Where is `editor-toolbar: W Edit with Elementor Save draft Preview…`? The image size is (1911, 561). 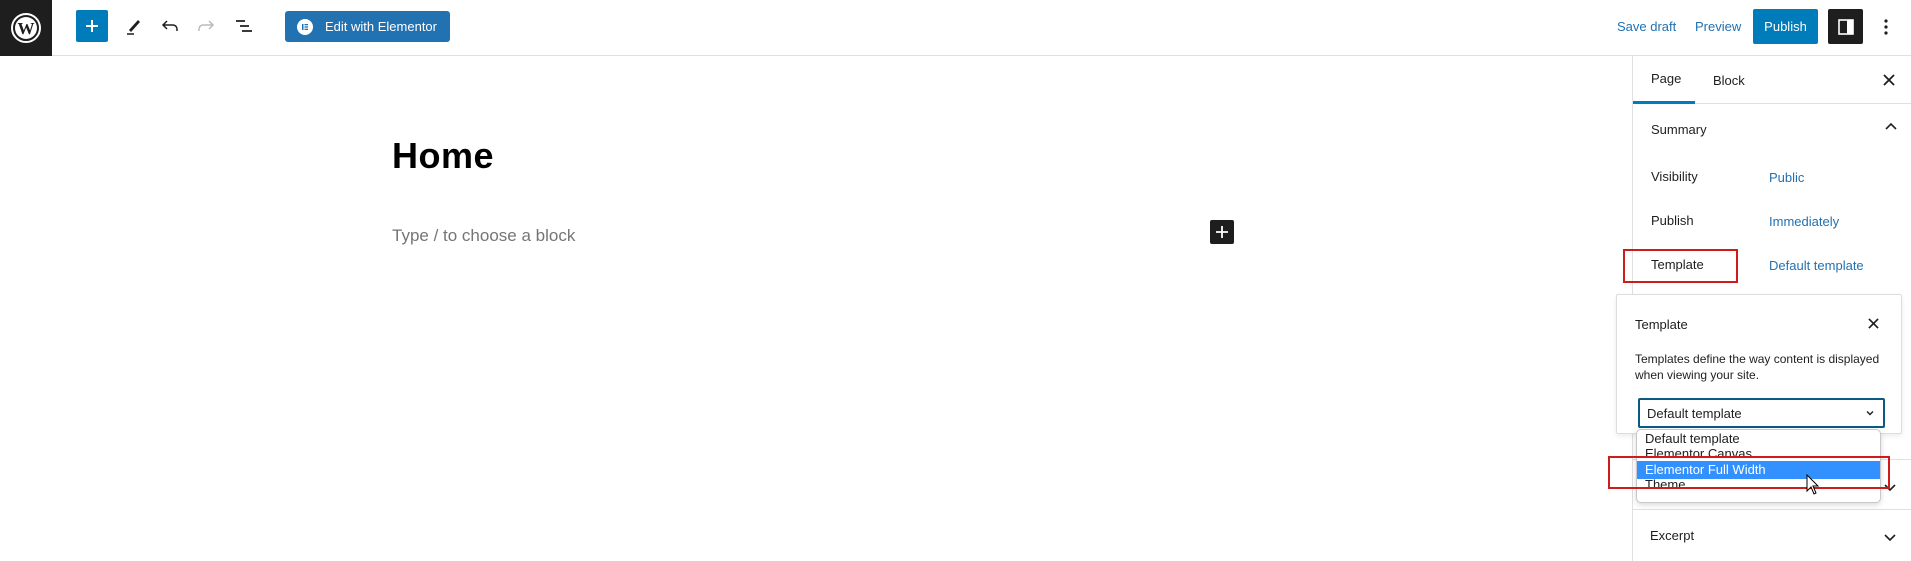
editor-toolbar: W Edit with Elementor Save draft Preview… is located at coordinates (955, 28).